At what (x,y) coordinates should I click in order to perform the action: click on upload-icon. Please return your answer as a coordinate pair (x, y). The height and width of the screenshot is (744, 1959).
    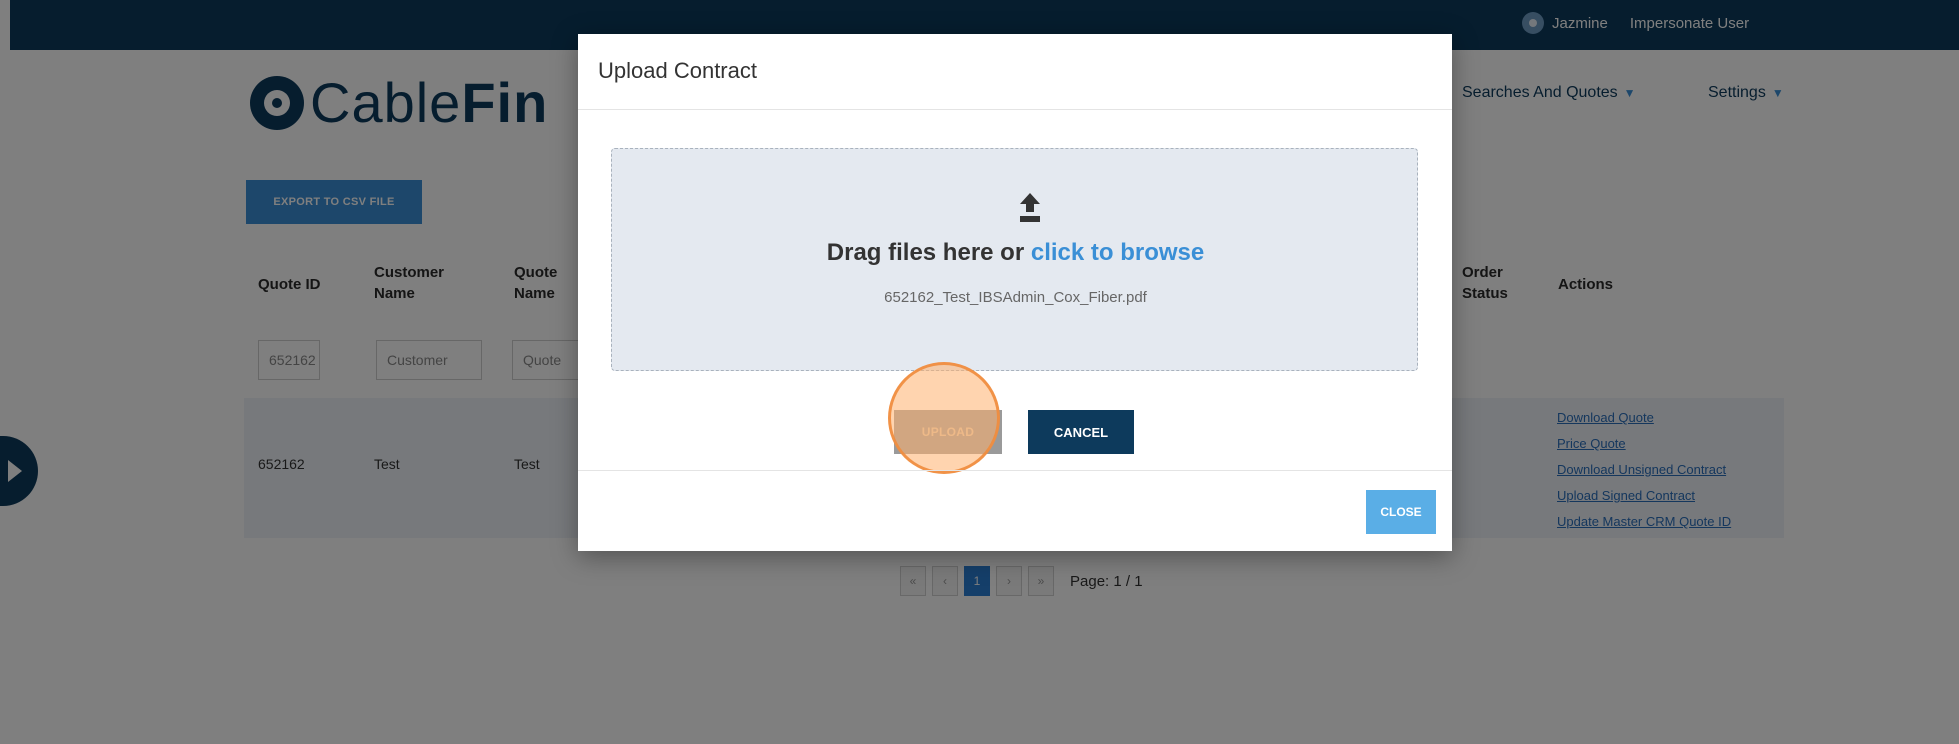
    Looking at the image, I should click on (1030, 207).